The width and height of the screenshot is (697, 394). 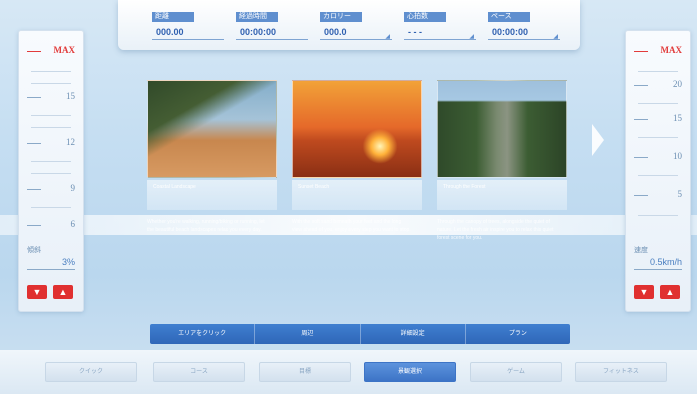 What do you see at coordinates (203, 334) in the screenshot?
I see `tab-area: エリアをクリック` at bounding box center [203, 334].